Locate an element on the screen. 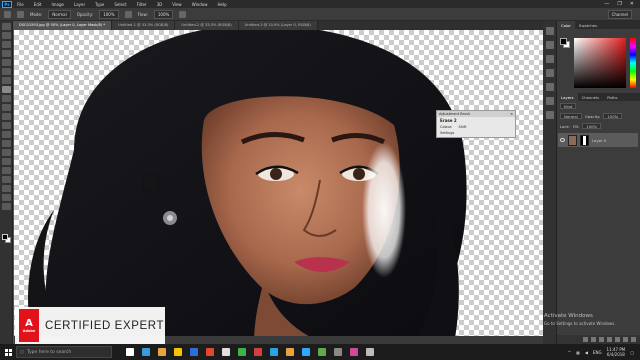  menu-select: Select is located at coordinates (120, 4).